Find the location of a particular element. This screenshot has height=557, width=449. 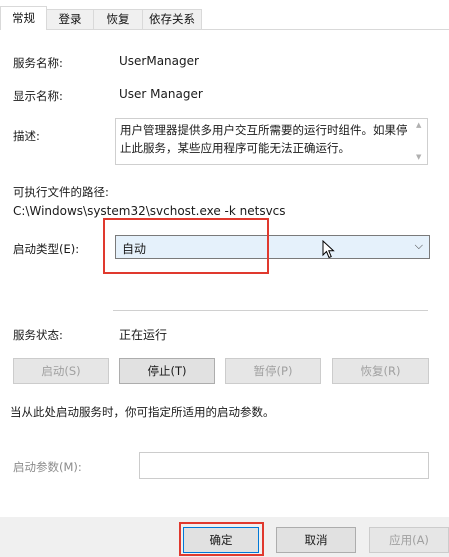

apply-button: 应用(A) is located at coordinates (409, 540).